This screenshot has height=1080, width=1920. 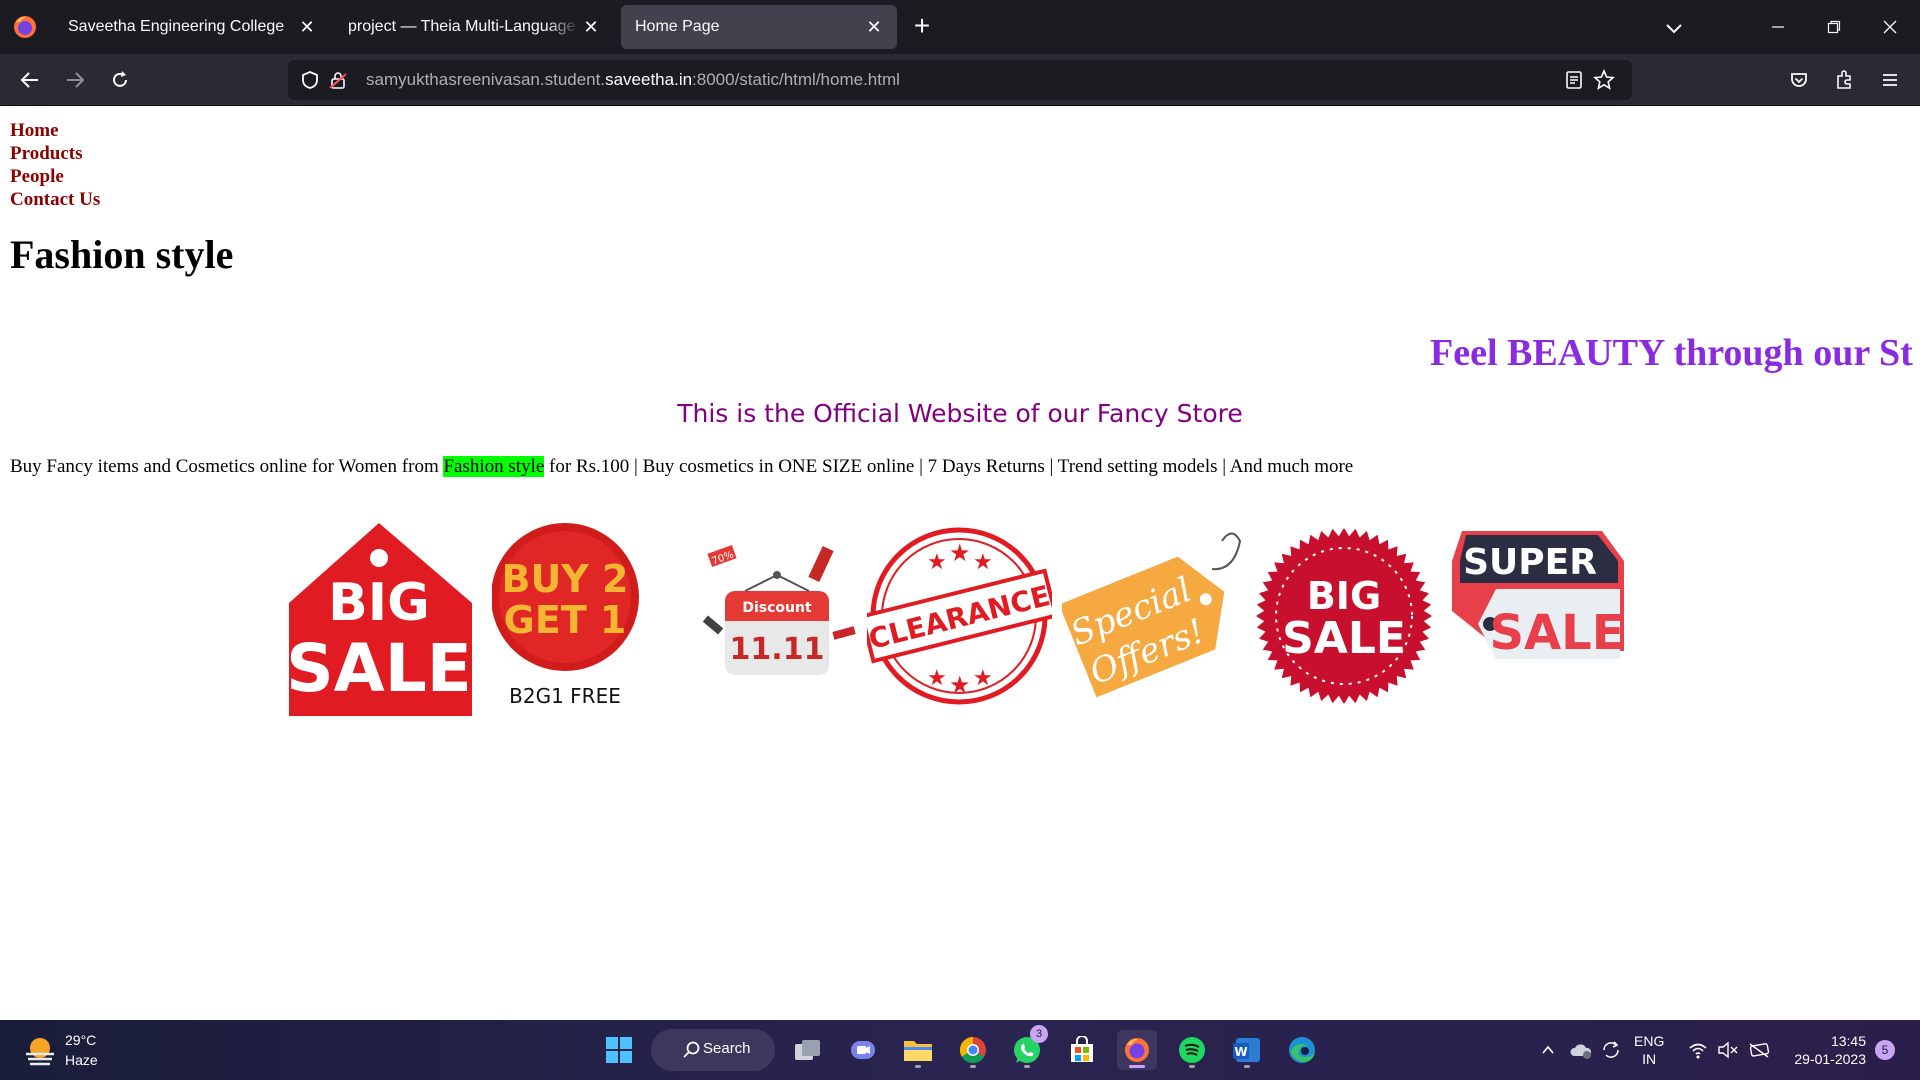 I want to click on language-code: ENG, so click(x=1649, y=1041).